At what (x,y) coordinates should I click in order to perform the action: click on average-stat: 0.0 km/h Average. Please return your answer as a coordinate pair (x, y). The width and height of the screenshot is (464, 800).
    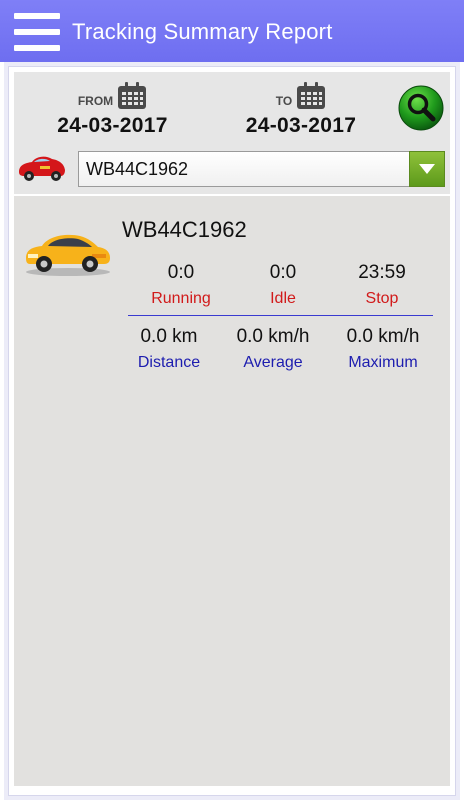
    Looking at the image, I should click on (273, 349).